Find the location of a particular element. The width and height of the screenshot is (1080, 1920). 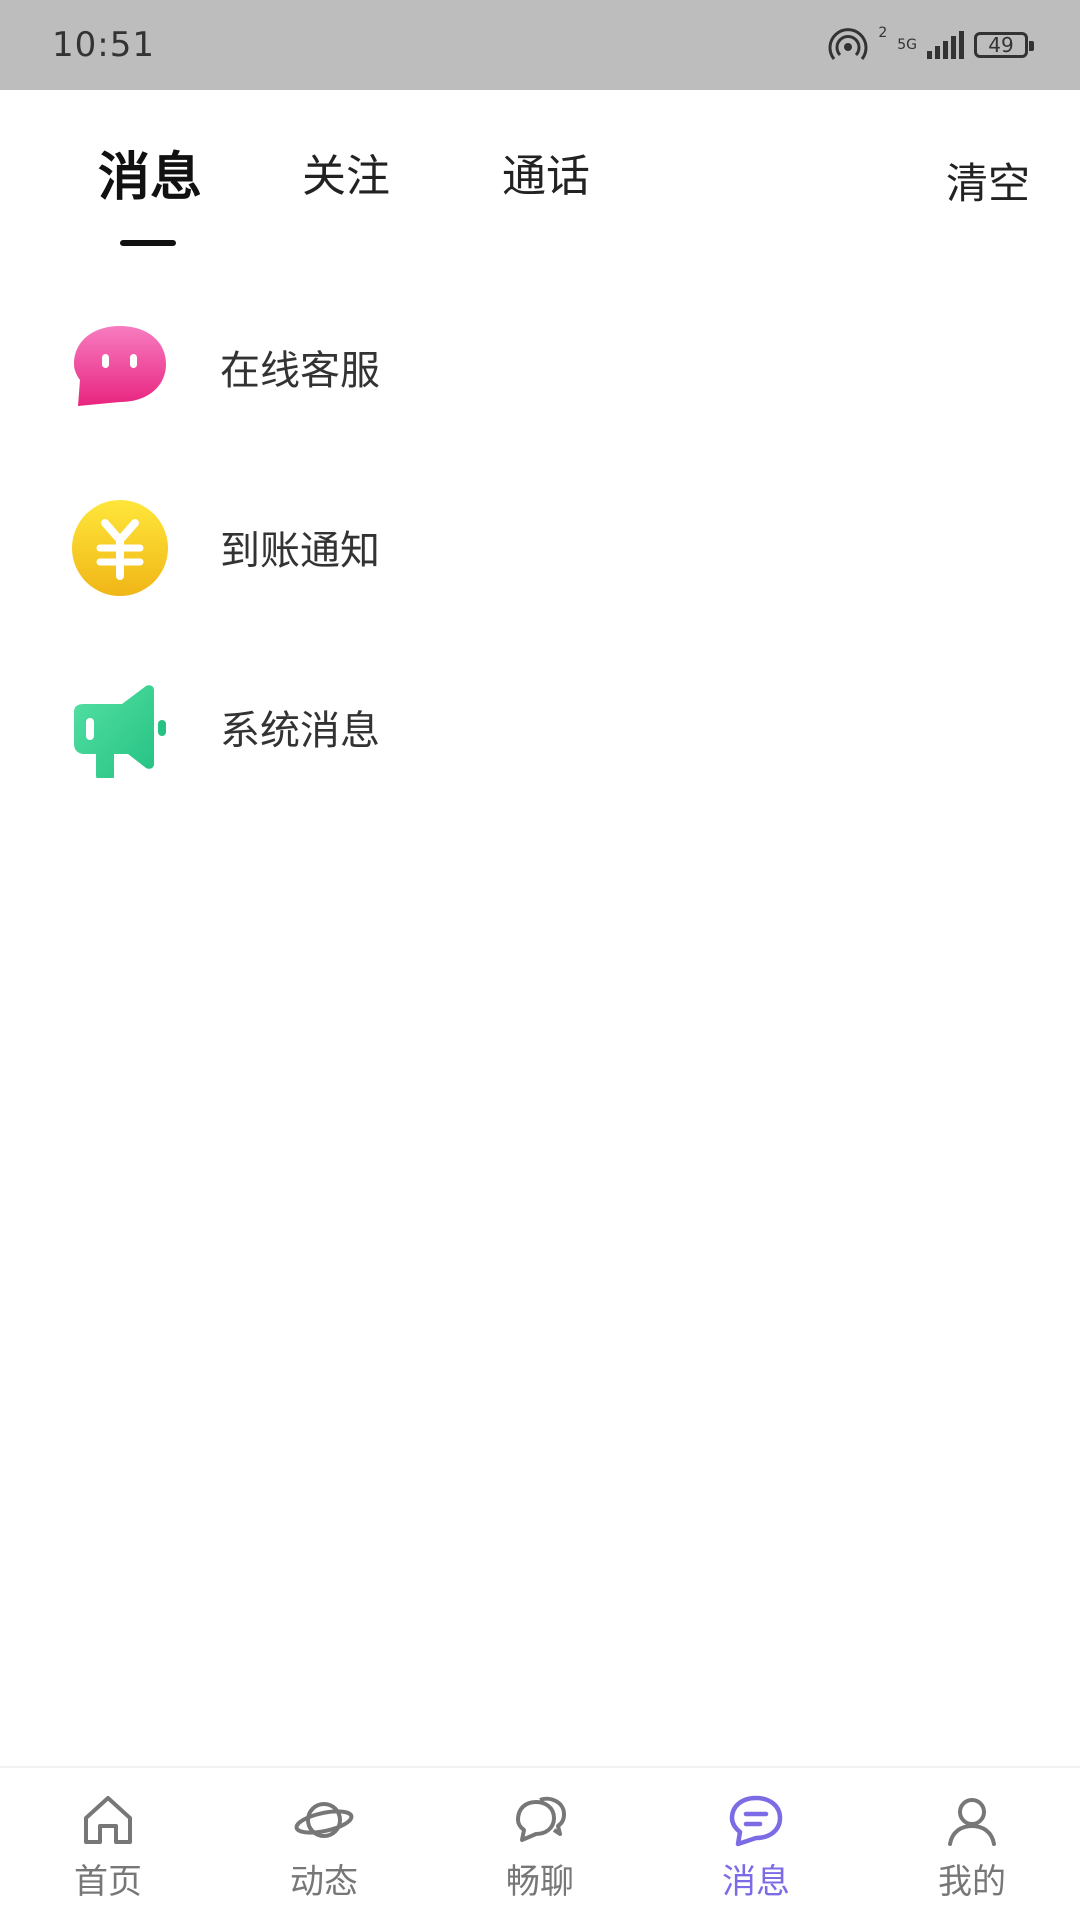

nav-label: 首页 is located at coordinates (108, 1882).